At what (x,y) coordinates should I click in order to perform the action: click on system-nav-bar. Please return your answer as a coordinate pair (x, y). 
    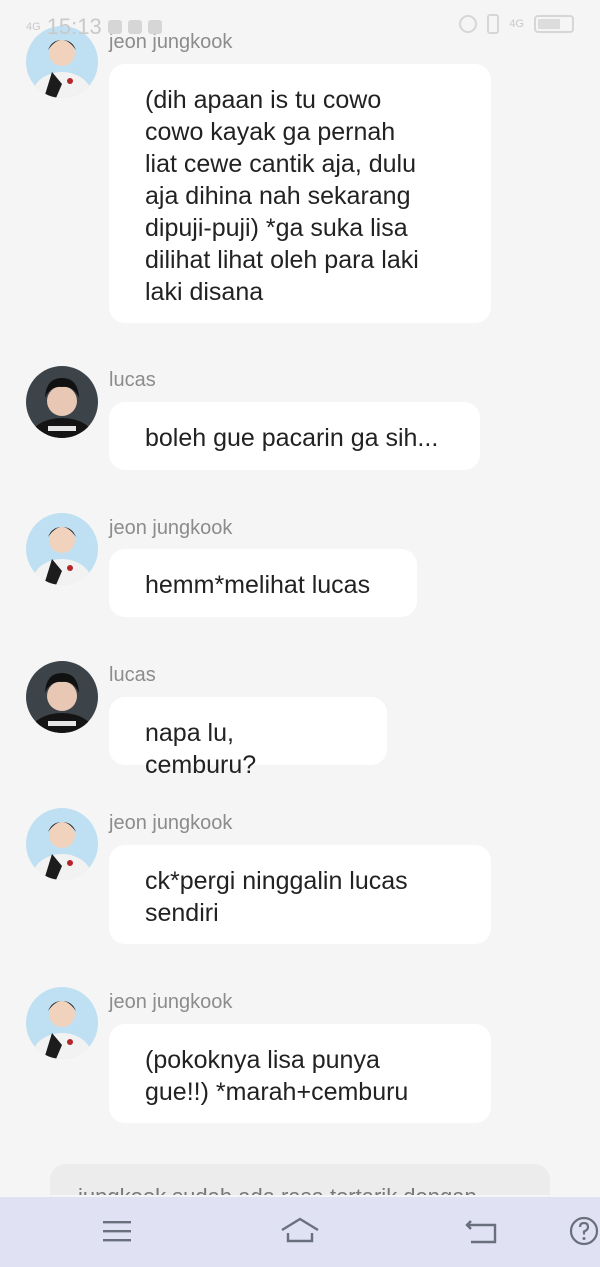
    Looking at the image, I should click on (300, 1232).